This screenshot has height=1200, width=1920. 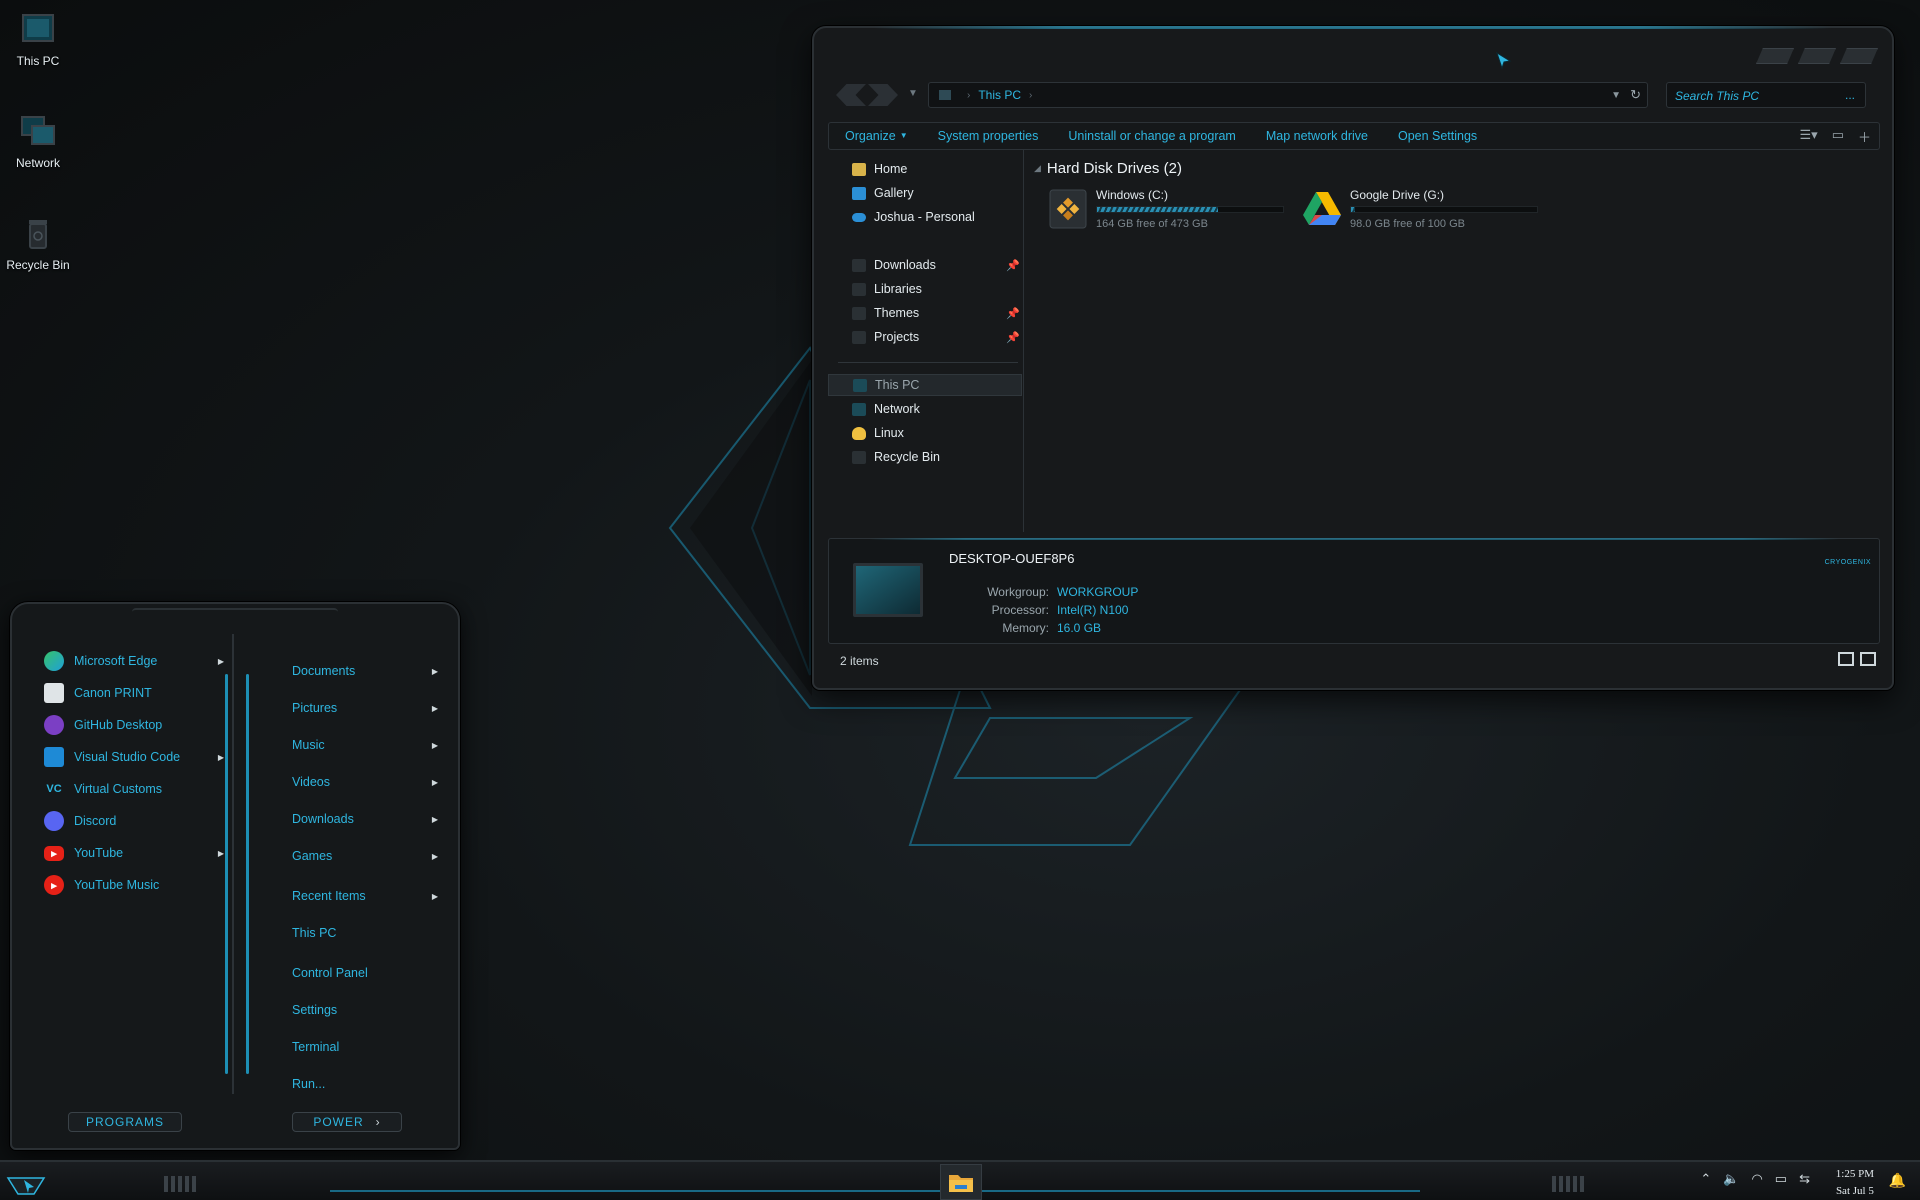 I want to click on address-bar: › This PC › ▼ ↻, so click(x=1288, y=95).